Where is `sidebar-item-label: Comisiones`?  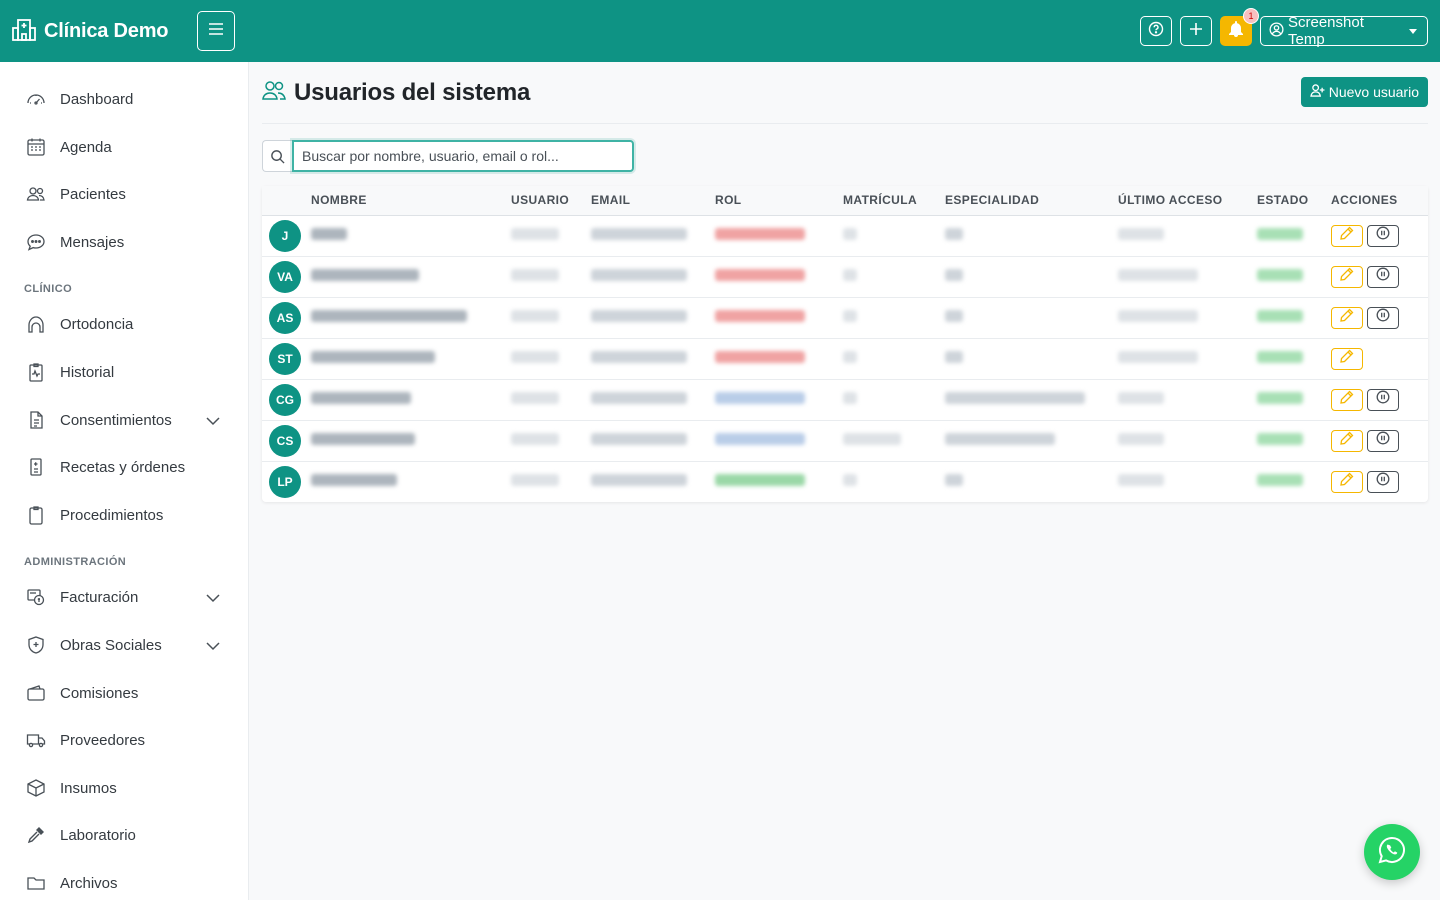 sidebar-item-label: Comisiones is located at coordinates (99, 693).